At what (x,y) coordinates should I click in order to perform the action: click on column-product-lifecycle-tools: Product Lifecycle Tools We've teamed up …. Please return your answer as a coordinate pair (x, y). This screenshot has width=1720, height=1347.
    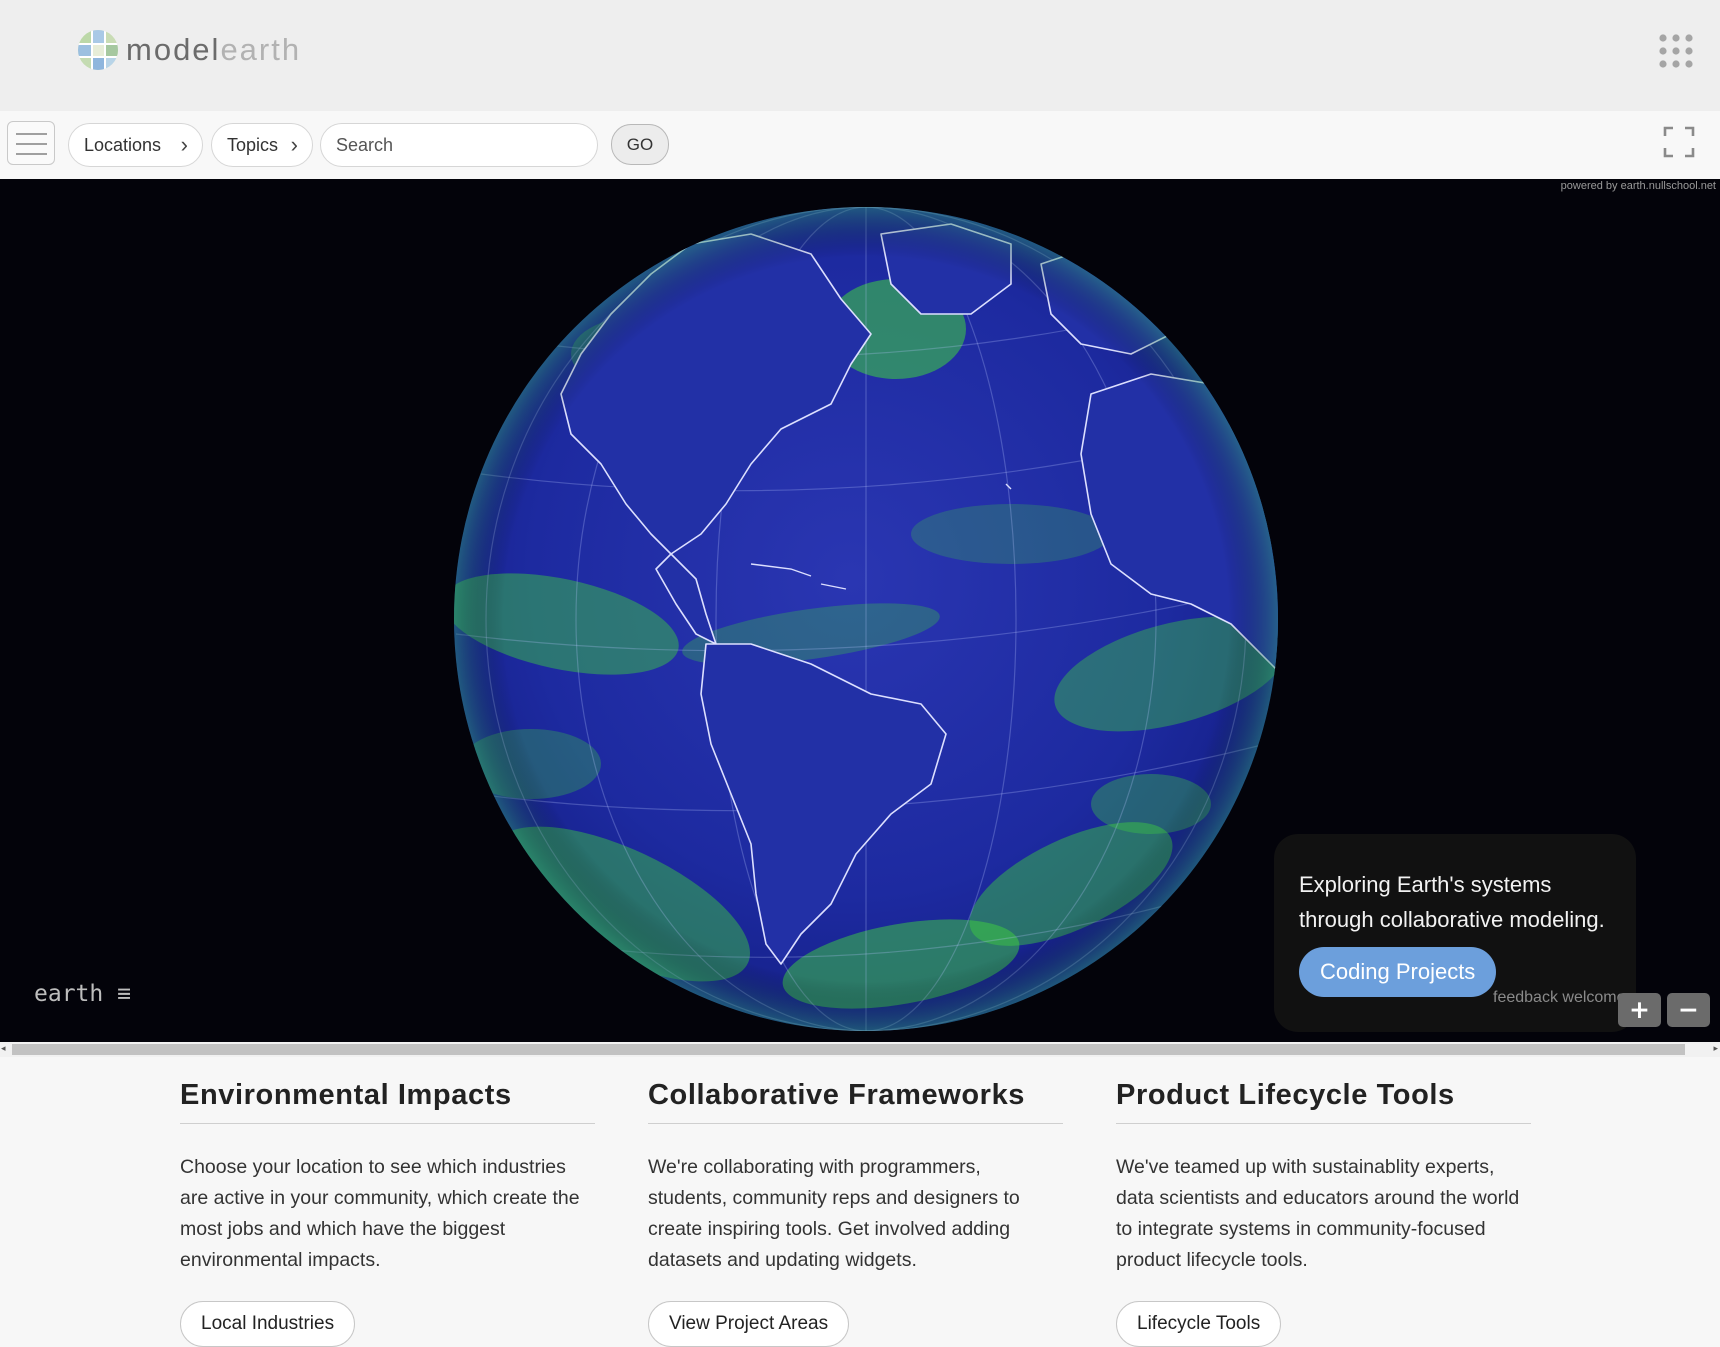
    Looking at the image, I should click on (1323, 1202).